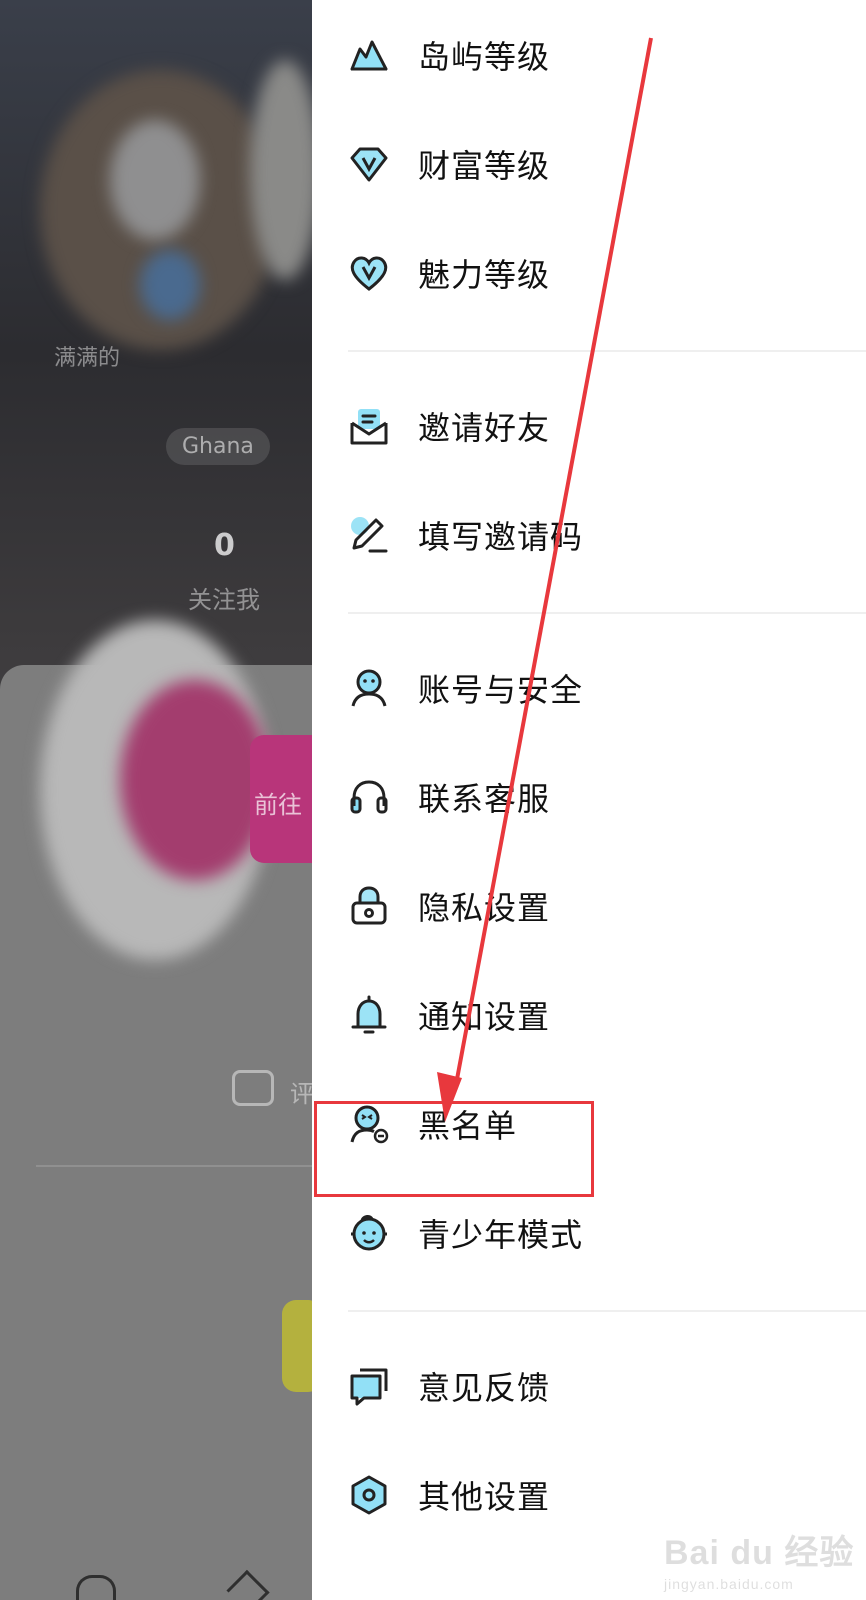 The height and width of the screenshot is (1600, 866). I want to click on highlight-box-blacklist, so click(454, 1149).